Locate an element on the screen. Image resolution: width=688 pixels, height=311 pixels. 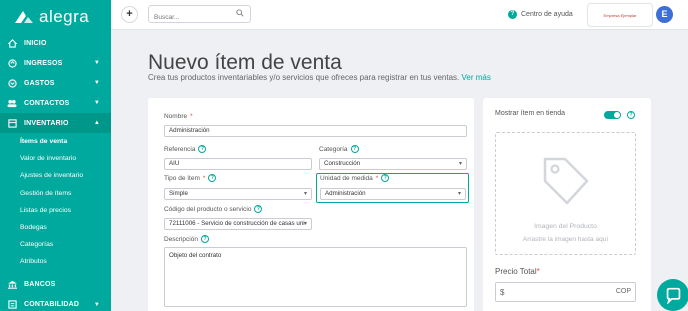
nav-inventario: INVENTARIO ▲ is located at coordinates (55, 123).